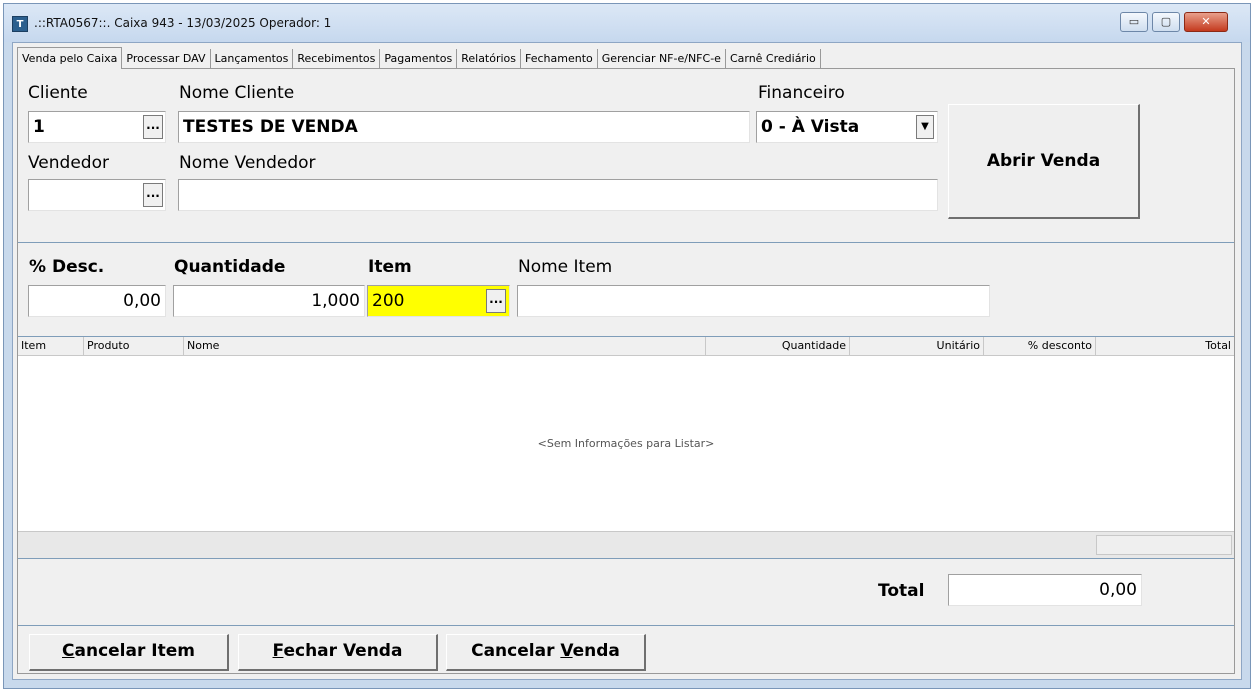 The image size is (1255, 693). I want to click on tab-lancamentos: Lançamentos, so click(252, 59).